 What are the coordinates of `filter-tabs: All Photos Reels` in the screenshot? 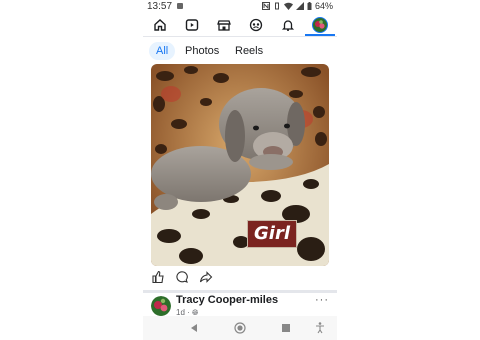 It's located at (240, 51).